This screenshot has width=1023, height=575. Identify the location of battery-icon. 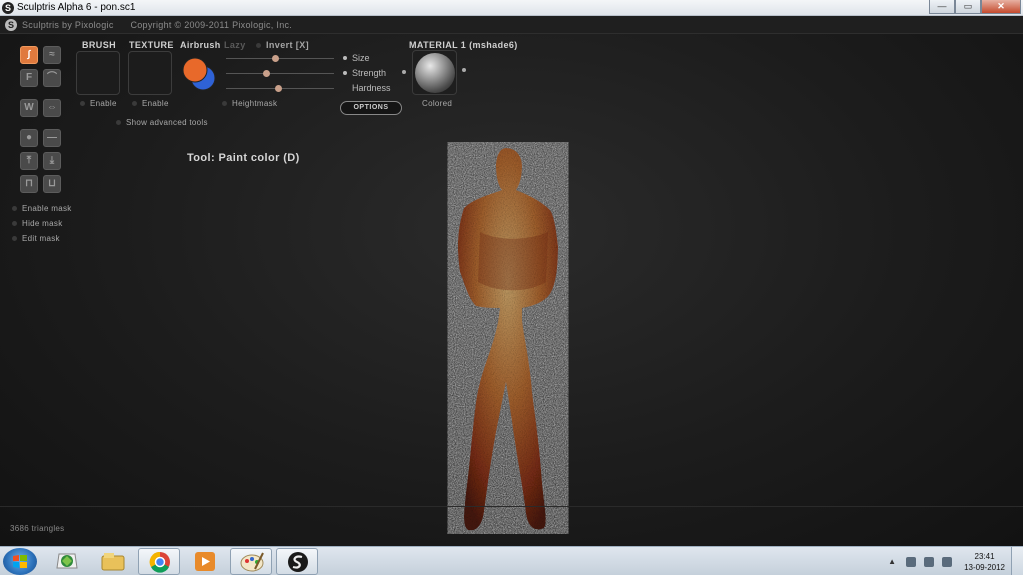
(947, 561).